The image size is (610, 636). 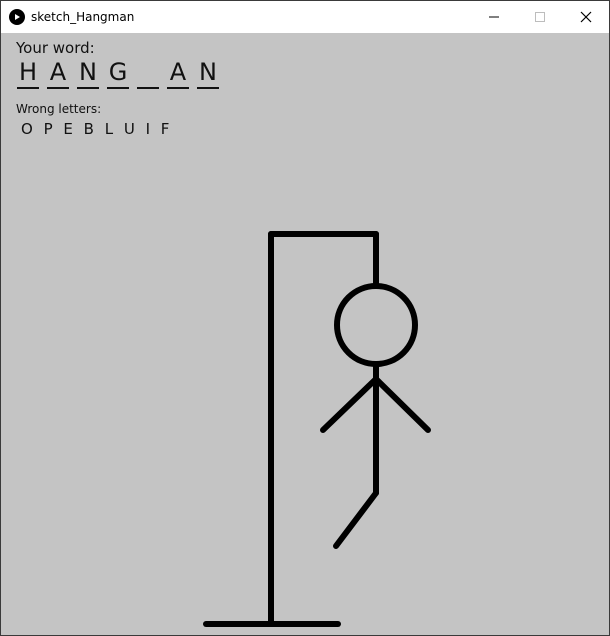 What do you see at coordinates (83, 17) in the screenshot?
I see `window-title: sketch_Hangman` at bounding box center [83, 17].